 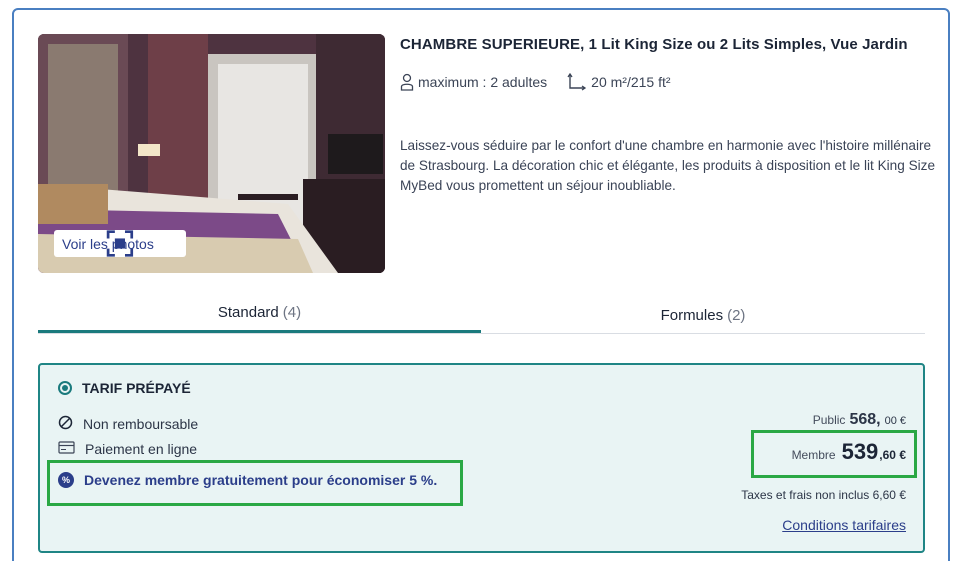 What do you see at coordinates (141, 424) in the screenshot?
I see `condition-non-refundable-label: Non remboursable` at bounding box center [141, 424].